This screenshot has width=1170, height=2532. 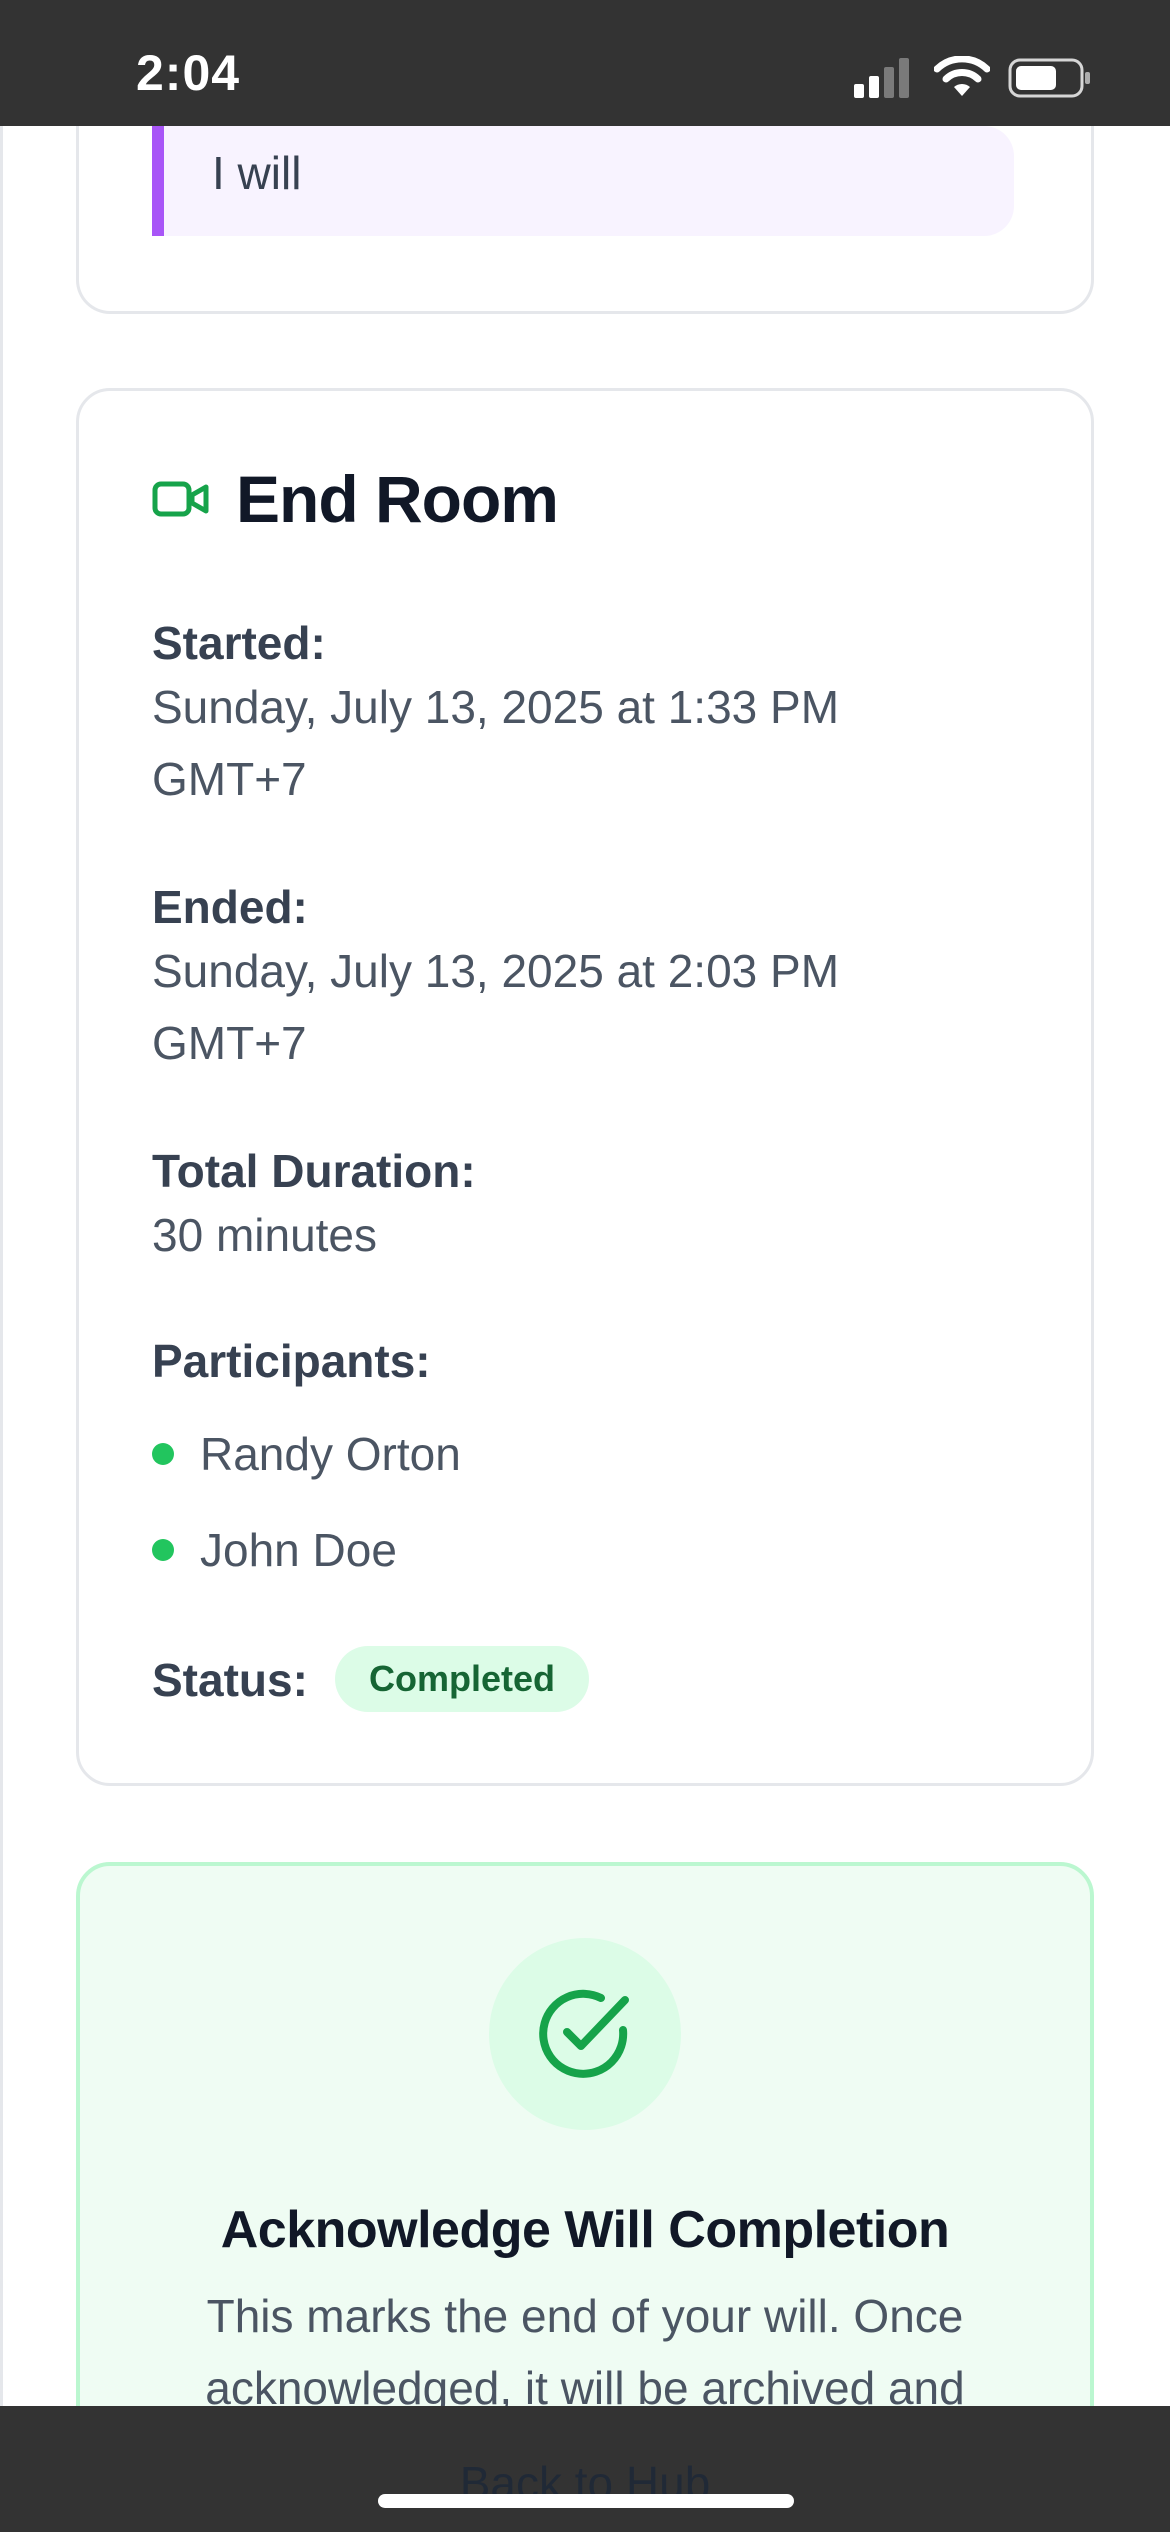 I want to click on status-bar: 2:04, so click(x=585, y=63).